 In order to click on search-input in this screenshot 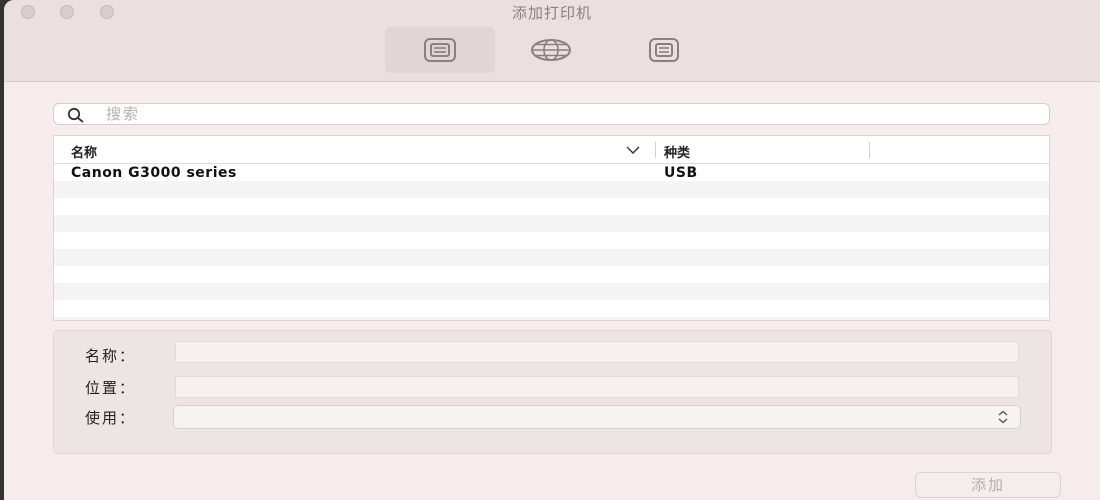, I will do `click(556, 114)`.